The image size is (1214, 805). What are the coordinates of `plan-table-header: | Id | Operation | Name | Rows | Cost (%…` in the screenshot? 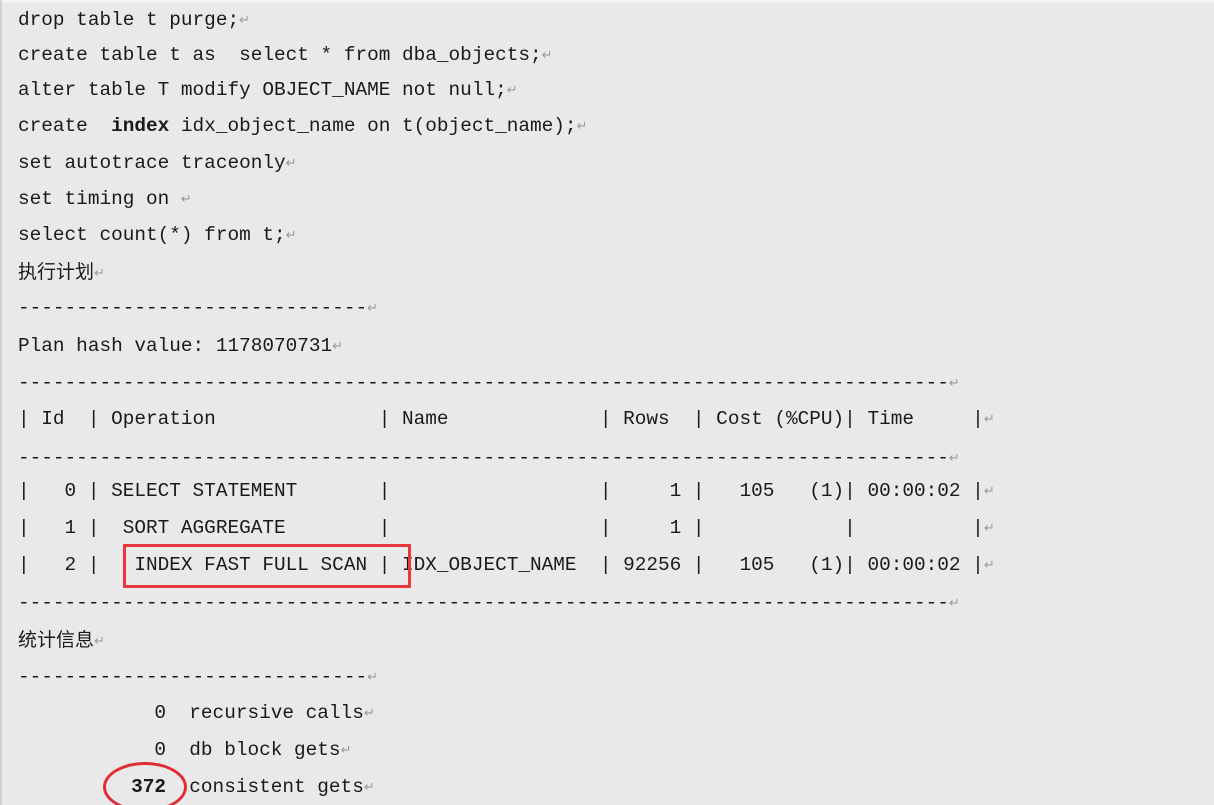 It's located at (506, 419).